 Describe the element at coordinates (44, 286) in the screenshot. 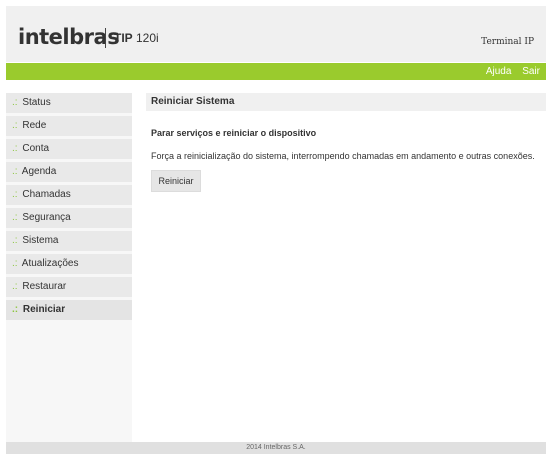

I see `sidebar-item-label: Restaurar` at that location.